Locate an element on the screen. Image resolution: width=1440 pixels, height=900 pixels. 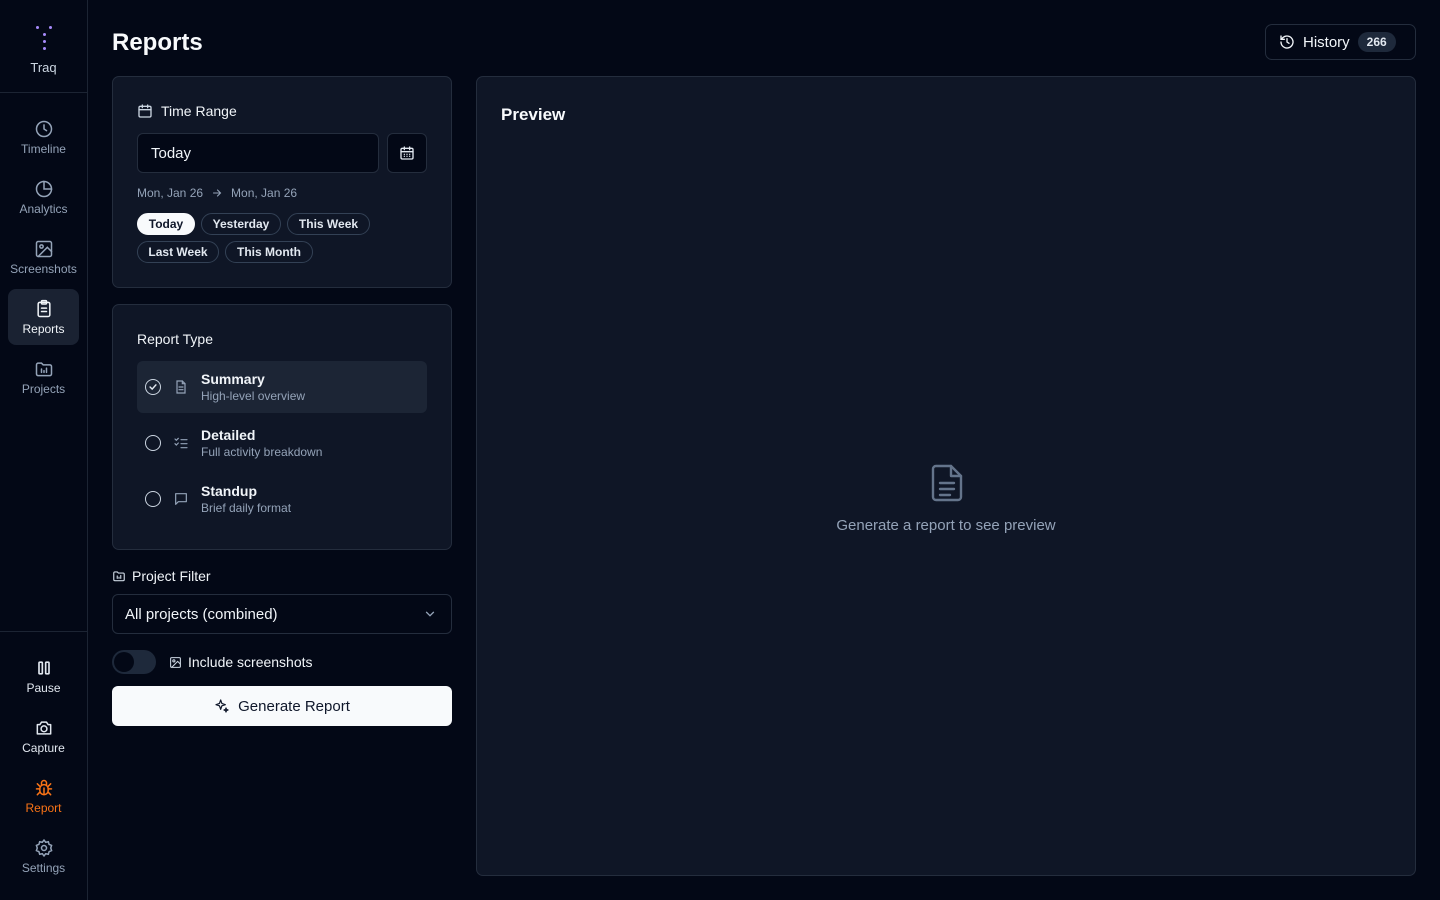
message-square-icon is located at coordinates (181, 499).